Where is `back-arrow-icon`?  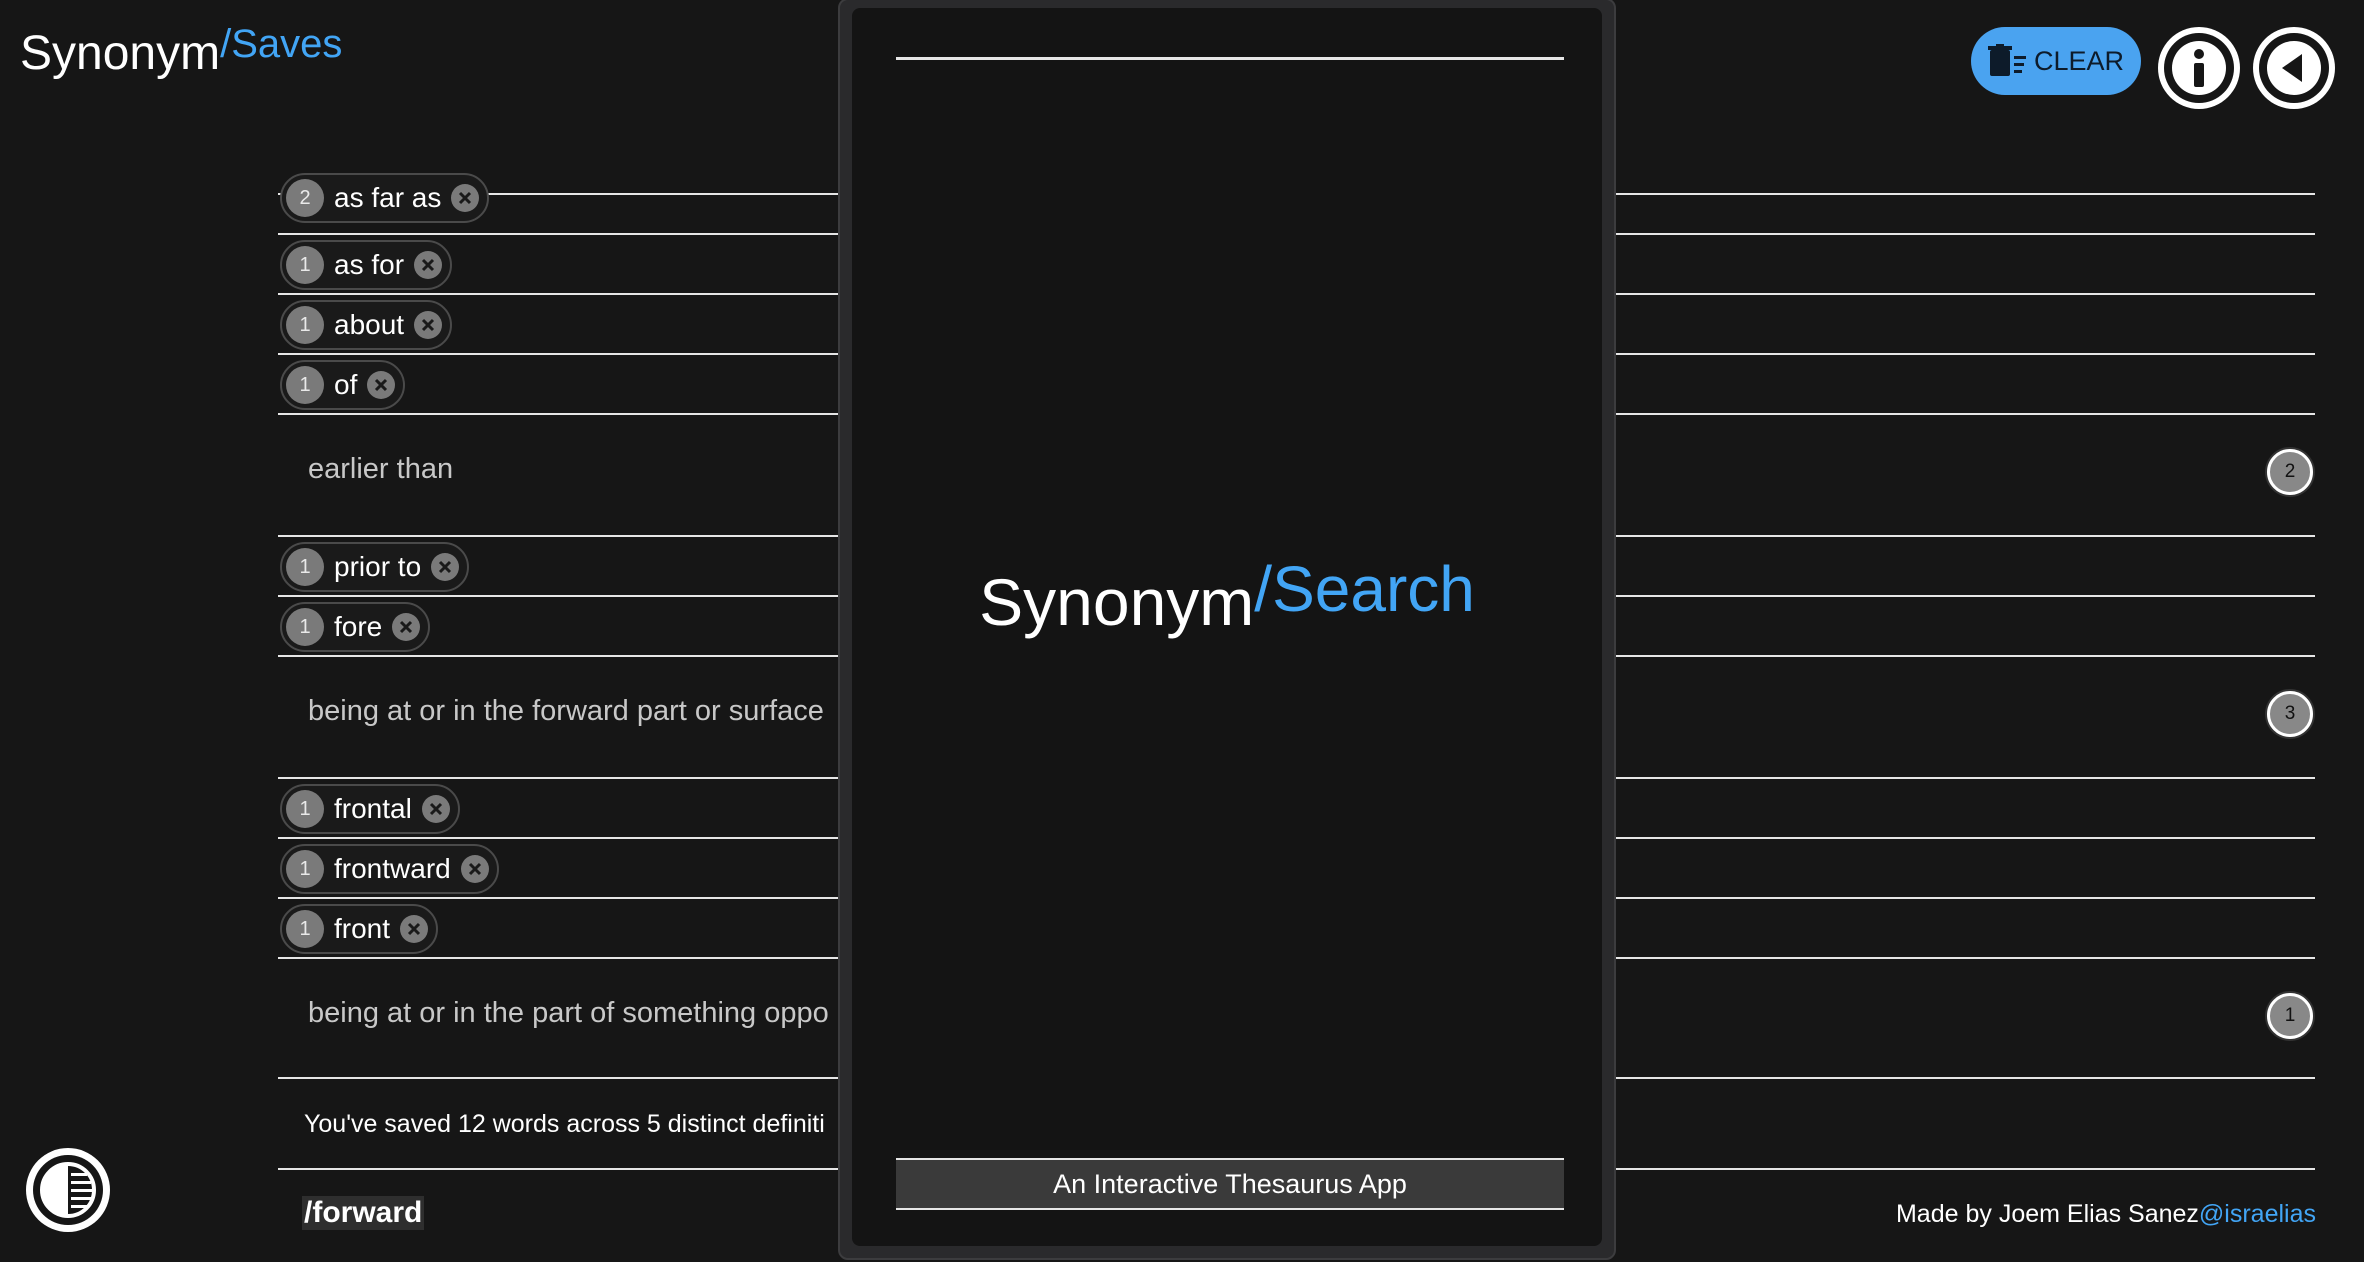 back-arrow-icon is located at coordinates (2294, 68).